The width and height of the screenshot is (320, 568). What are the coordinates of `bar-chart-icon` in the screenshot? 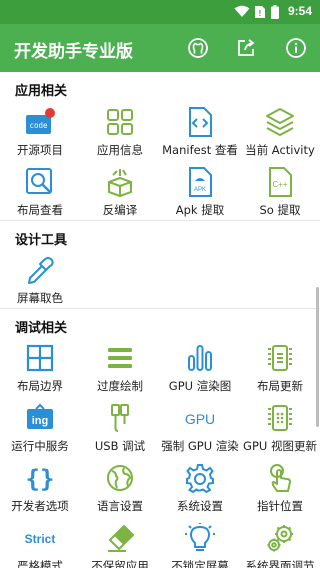 It's located at (200, 358).